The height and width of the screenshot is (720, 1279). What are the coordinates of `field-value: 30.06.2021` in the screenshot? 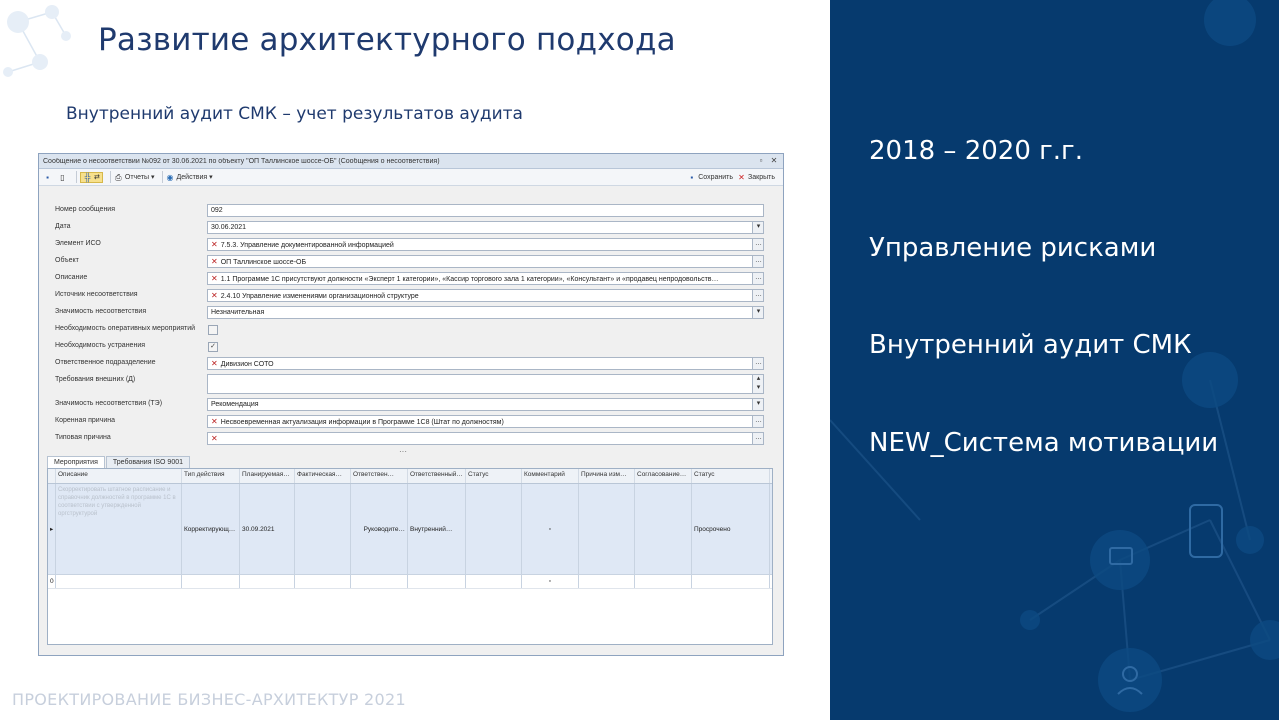 It's located at (229, 227).